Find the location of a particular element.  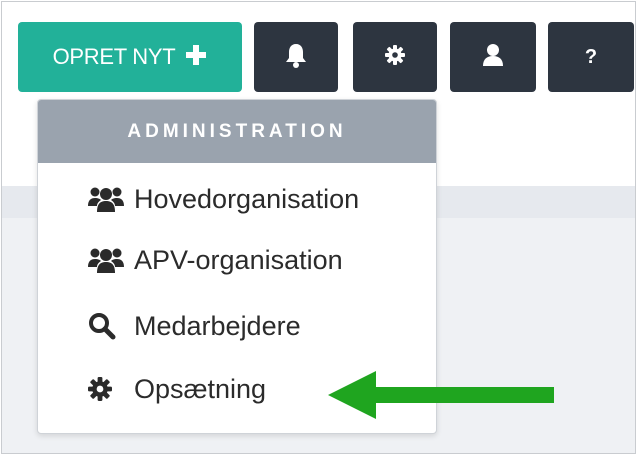

menu-item-apv-organisation: APV-organisation is located at coordinates (215, 260).